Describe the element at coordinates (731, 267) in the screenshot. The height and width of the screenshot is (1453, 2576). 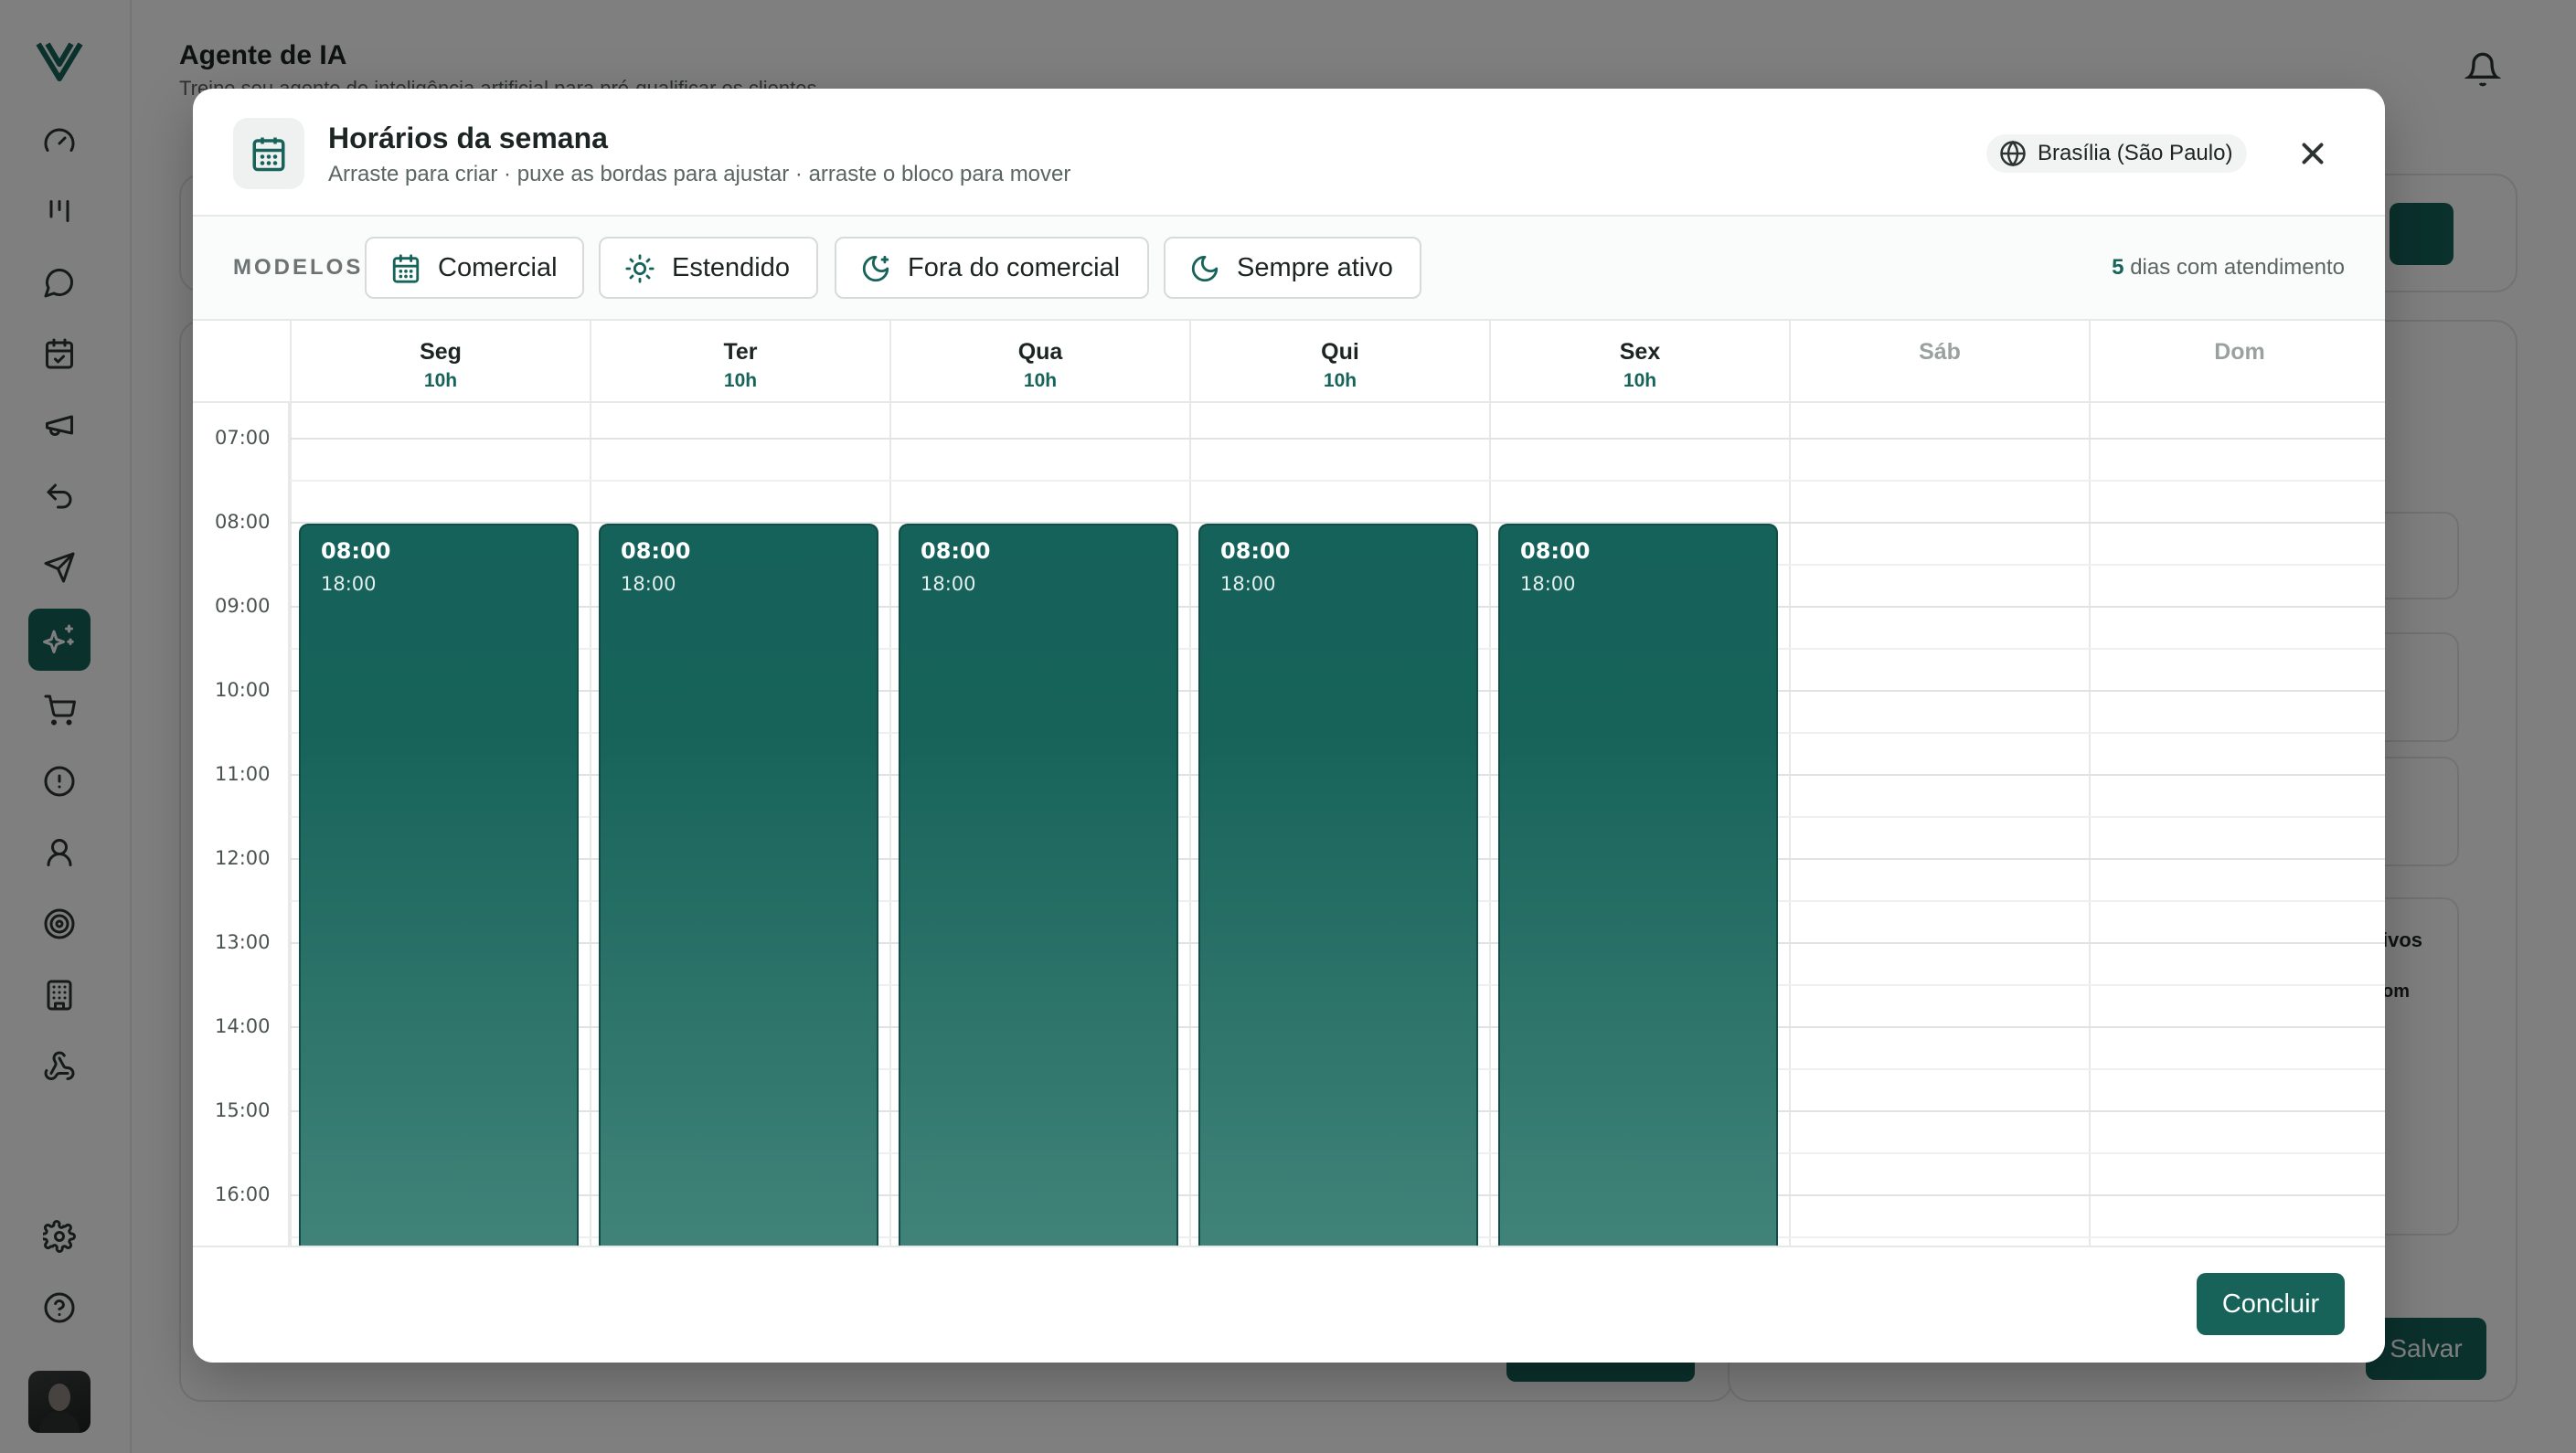
I see `template-label: Estendido` at that location.